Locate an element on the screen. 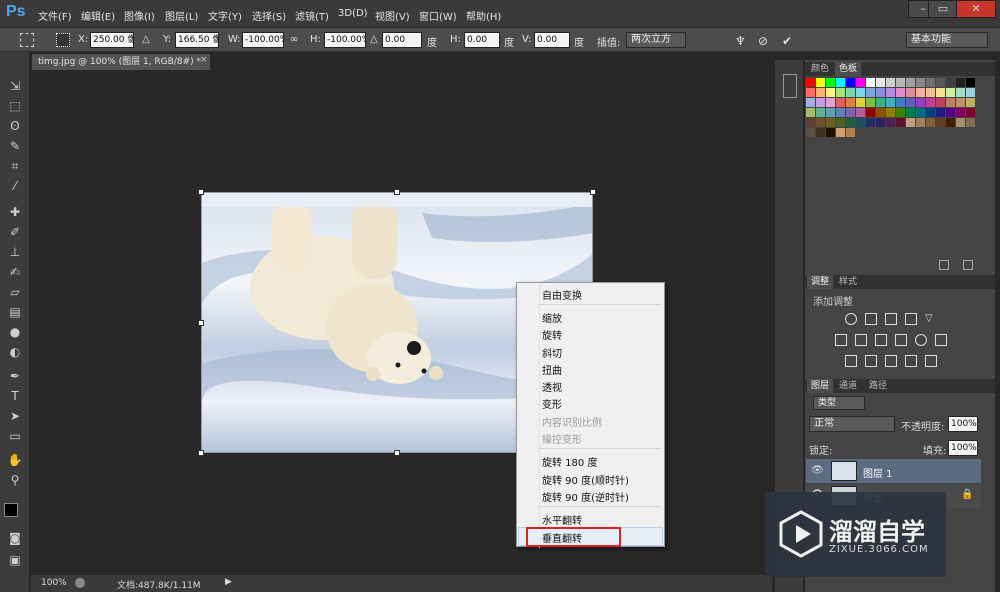 The image size is (1000, 592). screen-mode-icon: ▣ is located at coordinates (15, 560).